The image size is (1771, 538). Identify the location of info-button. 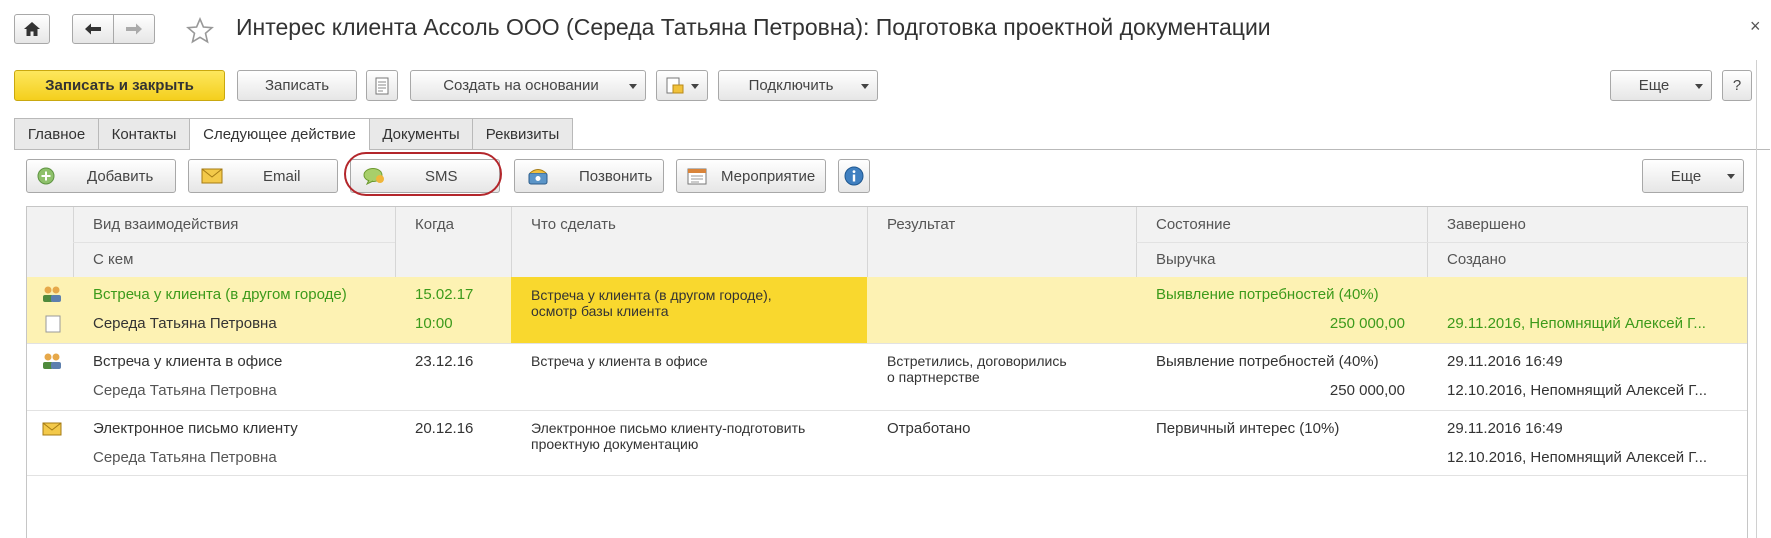
(854, 176).